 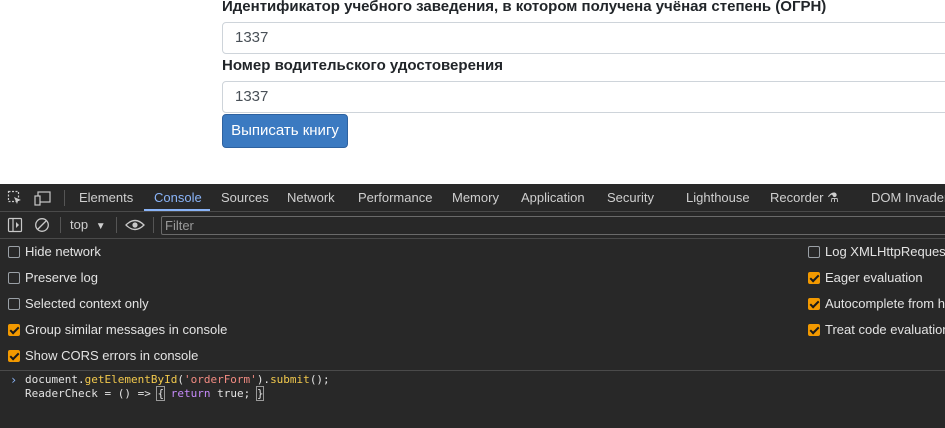 What do you see at coordinates (833, 197) in the screenshot?
I see `flask-icon: ⚗` at bounding box center [833, 197].